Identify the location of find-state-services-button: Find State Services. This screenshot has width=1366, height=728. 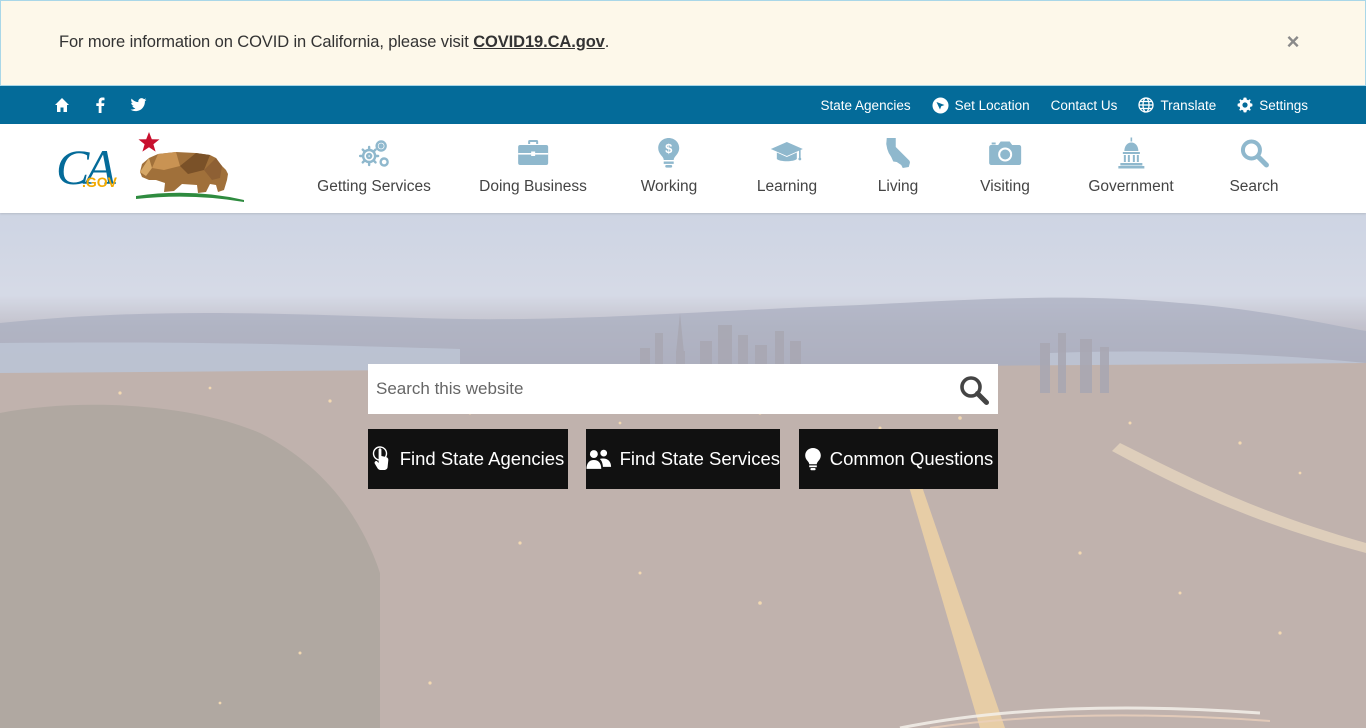
(683, 459).